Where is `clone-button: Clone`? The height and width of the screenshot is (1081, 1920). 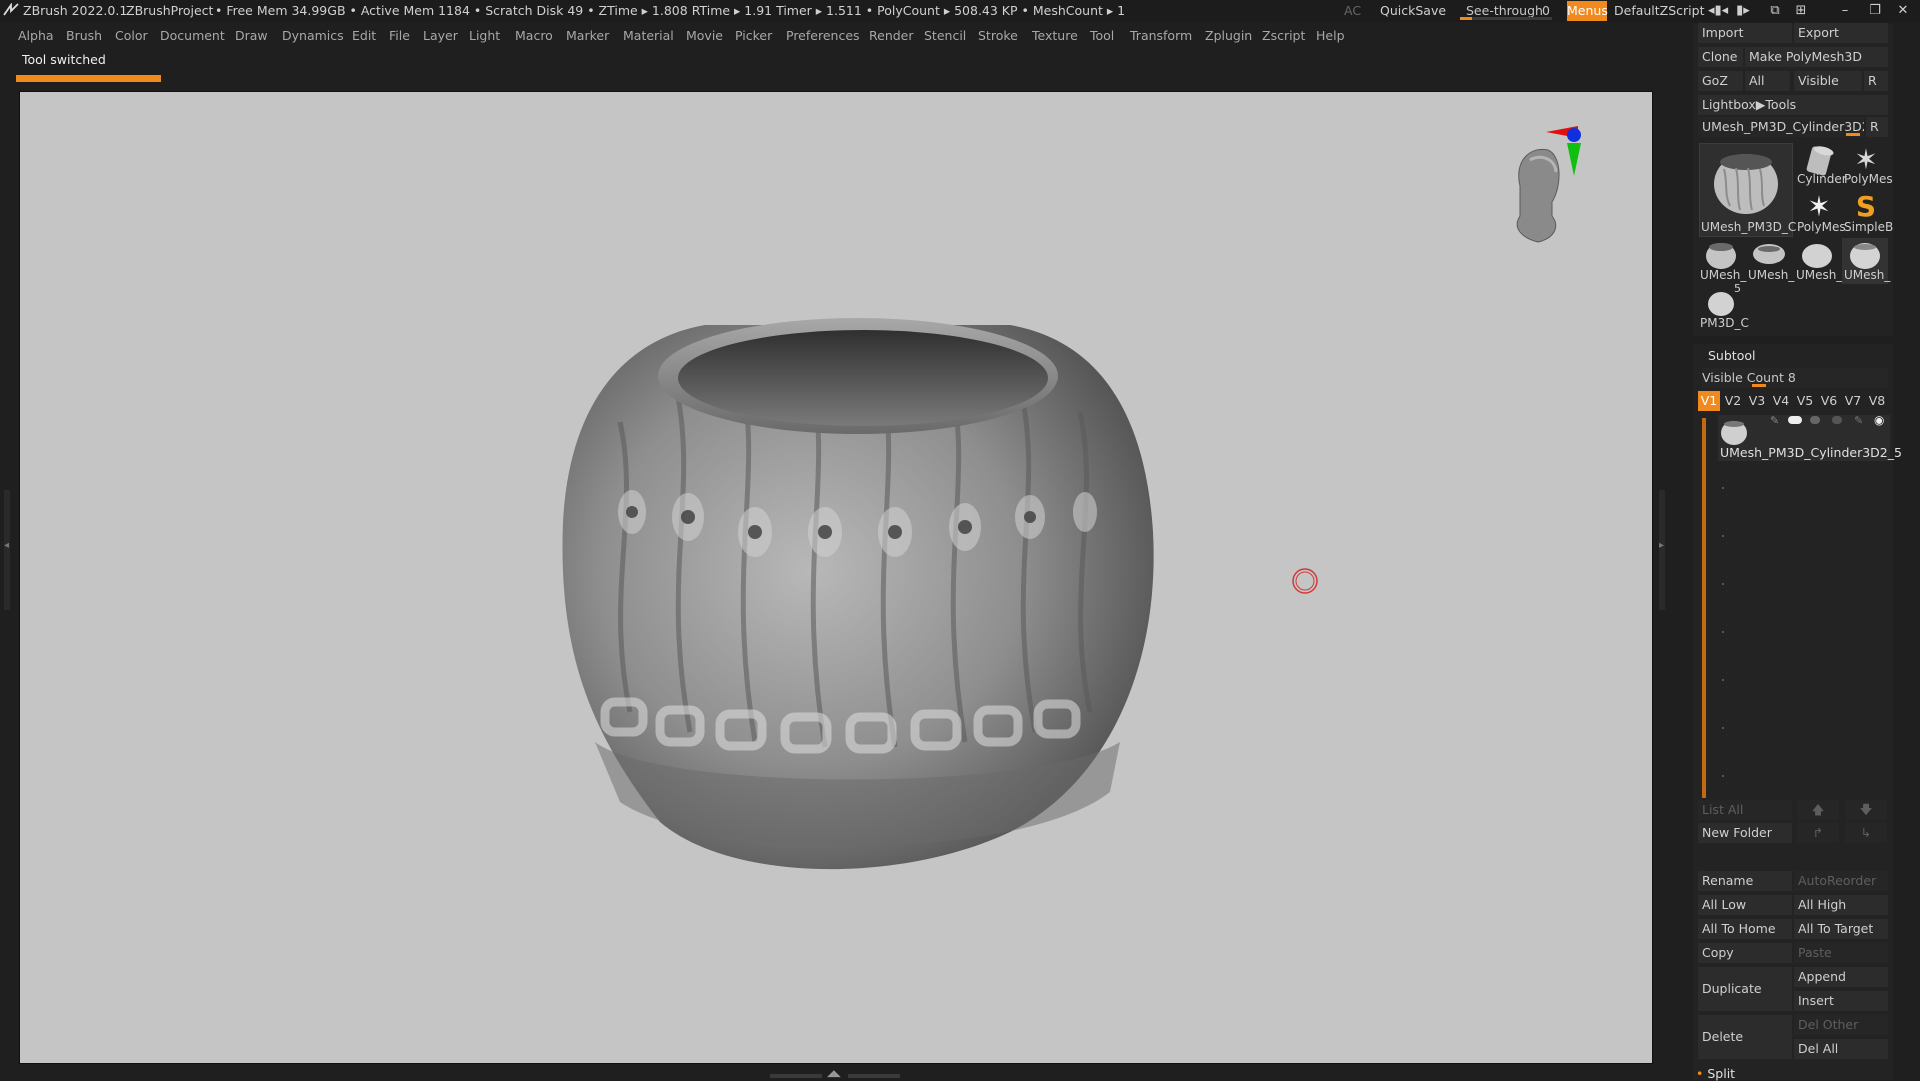 clone-button: Clone is located at coordinates (1720, 57).